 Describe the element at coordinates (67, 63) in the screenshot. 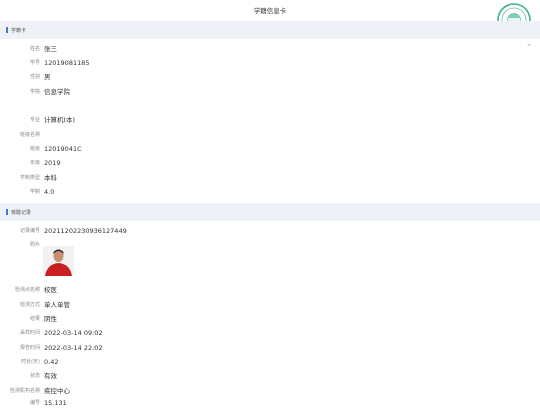

I see `row-value: 12019081185` at that location.